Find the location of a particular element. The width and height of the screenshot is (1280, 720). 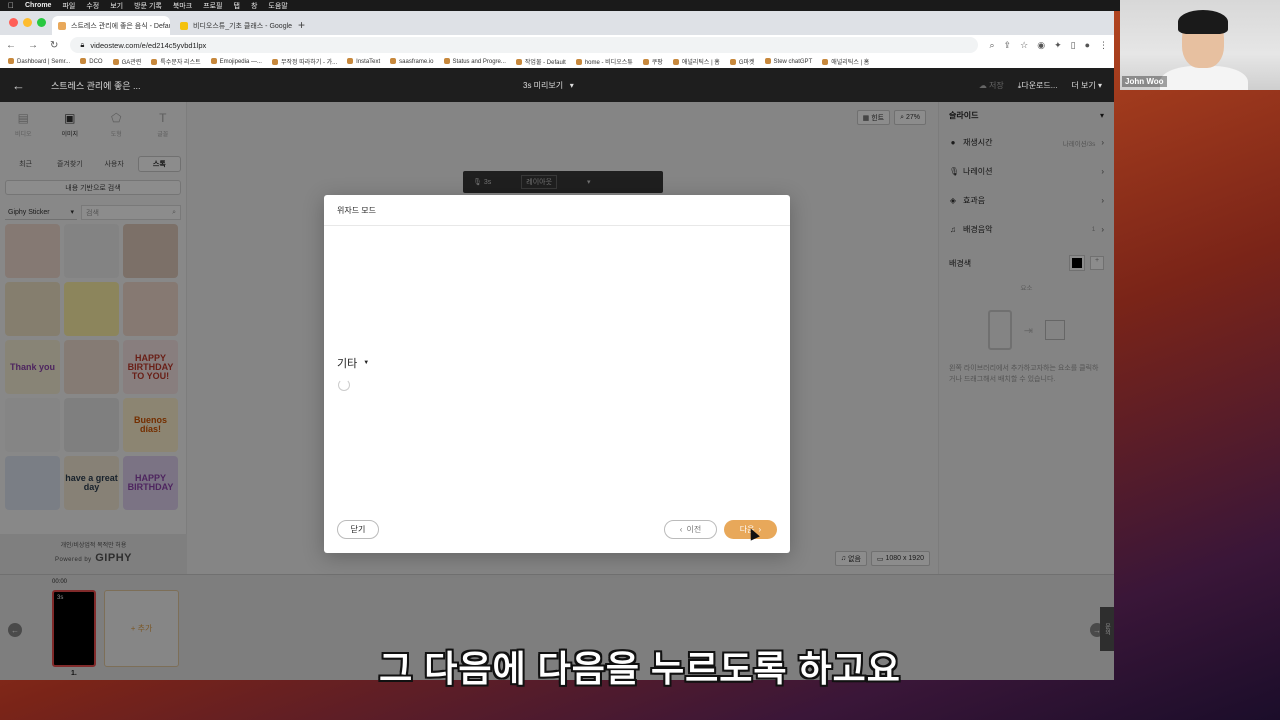

menubar-item: 방문 기록 is located at coordinates (148, 6).